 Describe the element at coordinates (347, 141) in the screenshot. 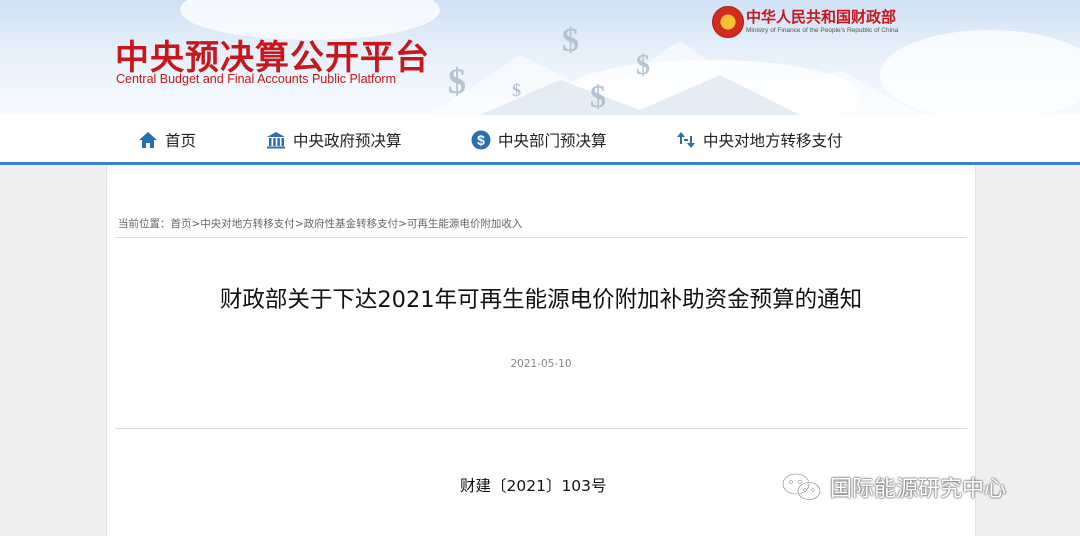

I see `nav-item-label: 中央政府预决算` at that location.